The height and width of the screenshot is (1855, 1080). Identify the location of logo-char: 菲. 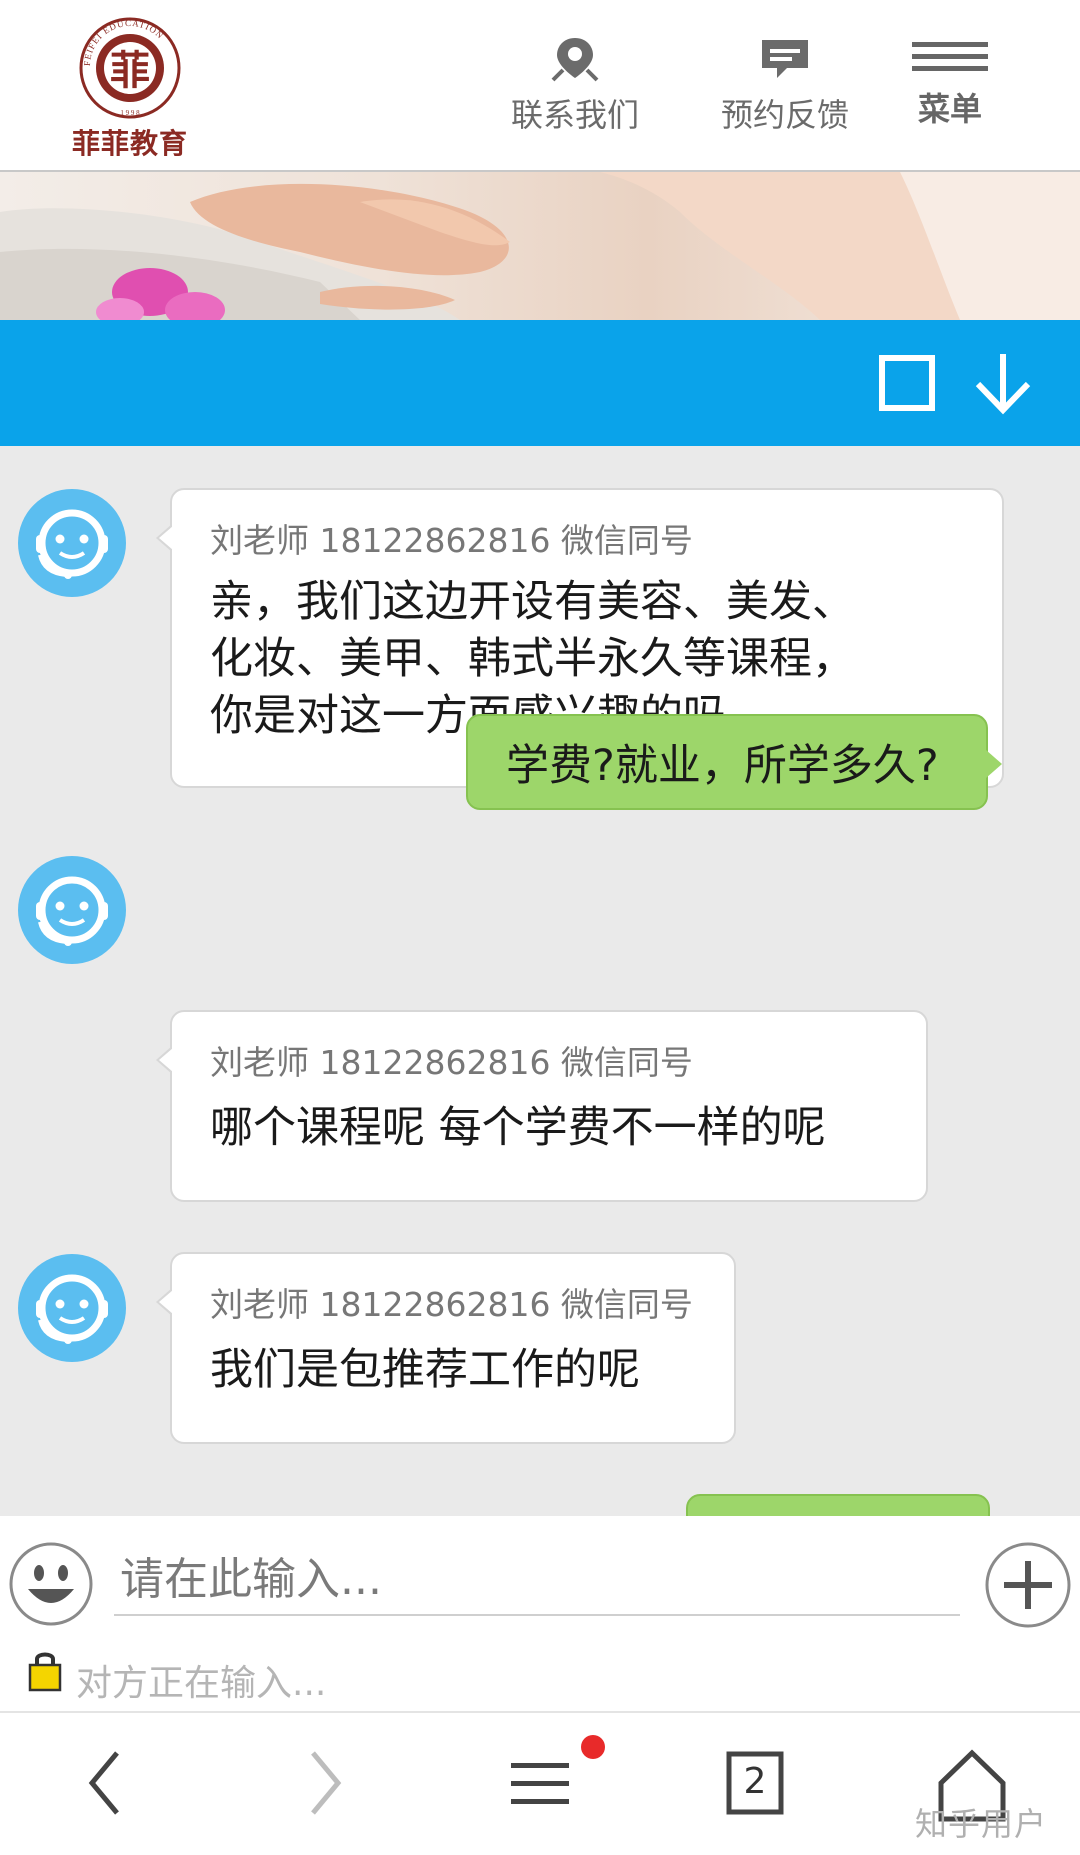
(130, 71).